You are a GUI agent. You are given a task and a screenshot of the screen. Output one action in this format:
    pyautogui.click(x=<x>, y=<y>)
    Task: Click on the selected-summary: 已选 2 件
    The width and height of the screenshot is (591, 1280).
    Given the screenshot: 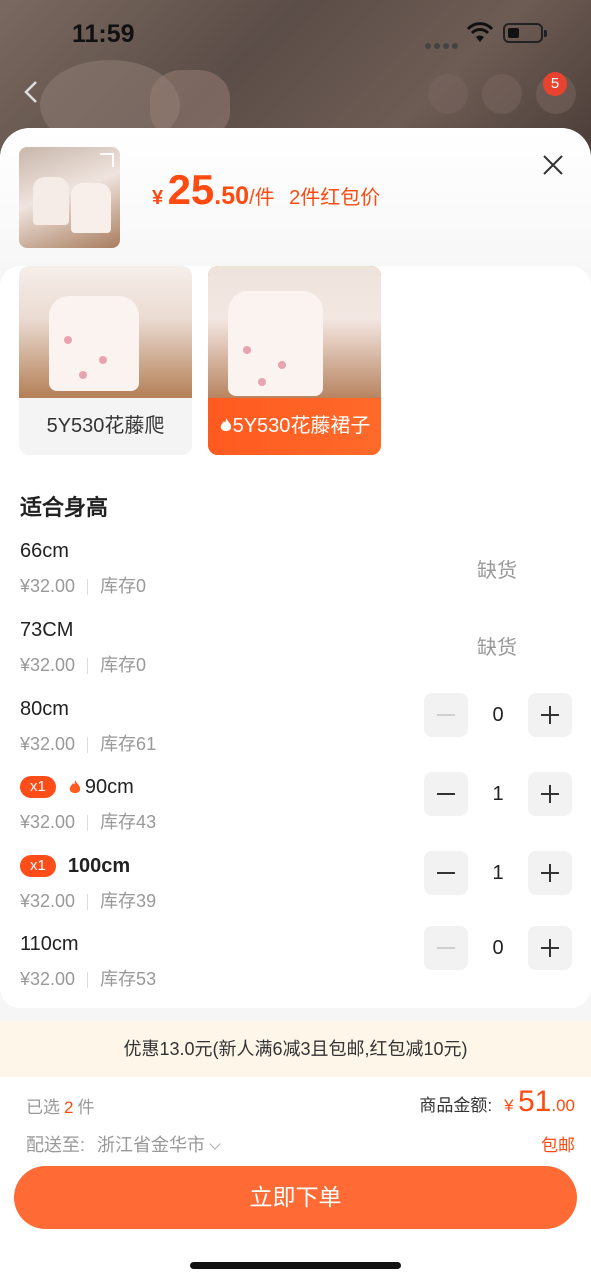 What is the action you would take?
    pyautogui.click(x=60, y=1105)
    